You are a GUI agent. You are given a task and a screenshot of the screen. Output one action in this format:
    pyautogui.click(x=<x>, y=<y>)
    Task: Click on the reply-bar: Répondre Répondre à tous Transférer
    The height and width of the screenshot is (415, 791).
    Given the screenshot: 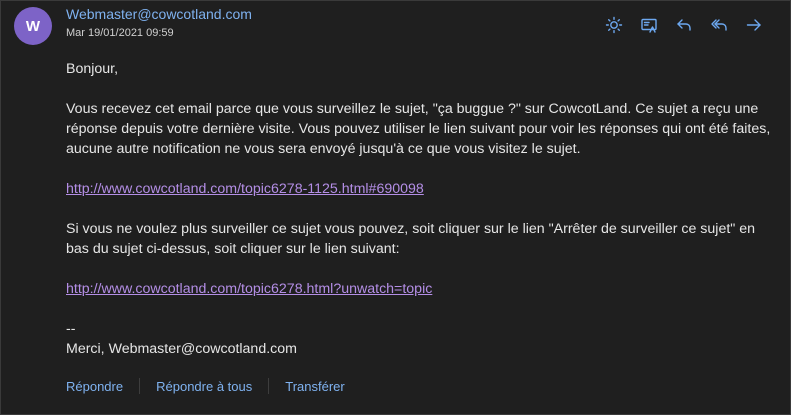 What is the action you would take?
    pyautogui.click(x=205, y=386)
    